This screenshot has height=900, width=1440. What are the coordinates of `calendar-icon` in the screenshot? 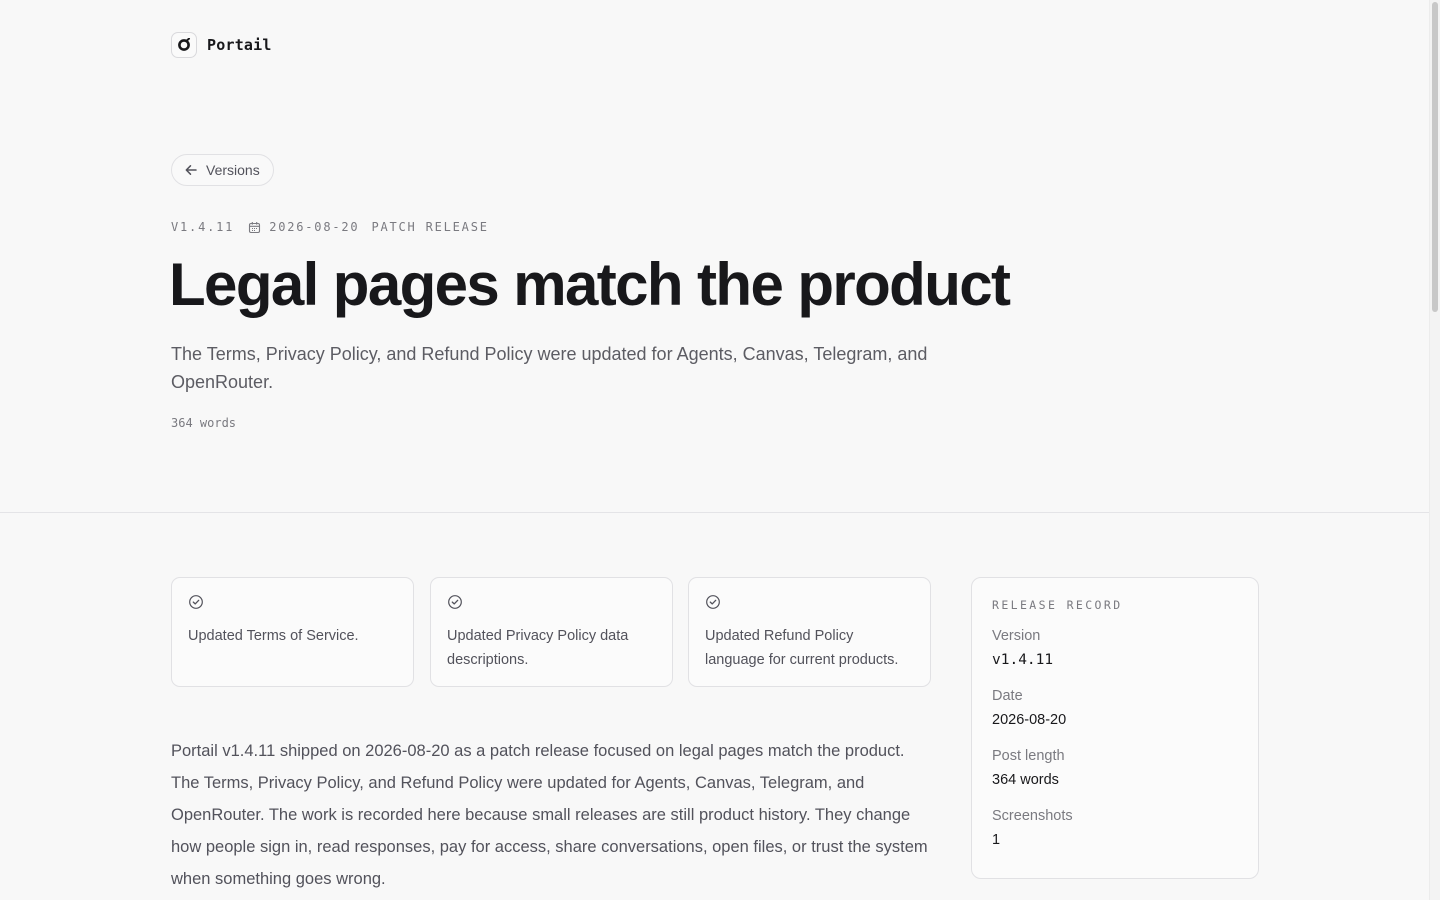 It's located at (254, 227).